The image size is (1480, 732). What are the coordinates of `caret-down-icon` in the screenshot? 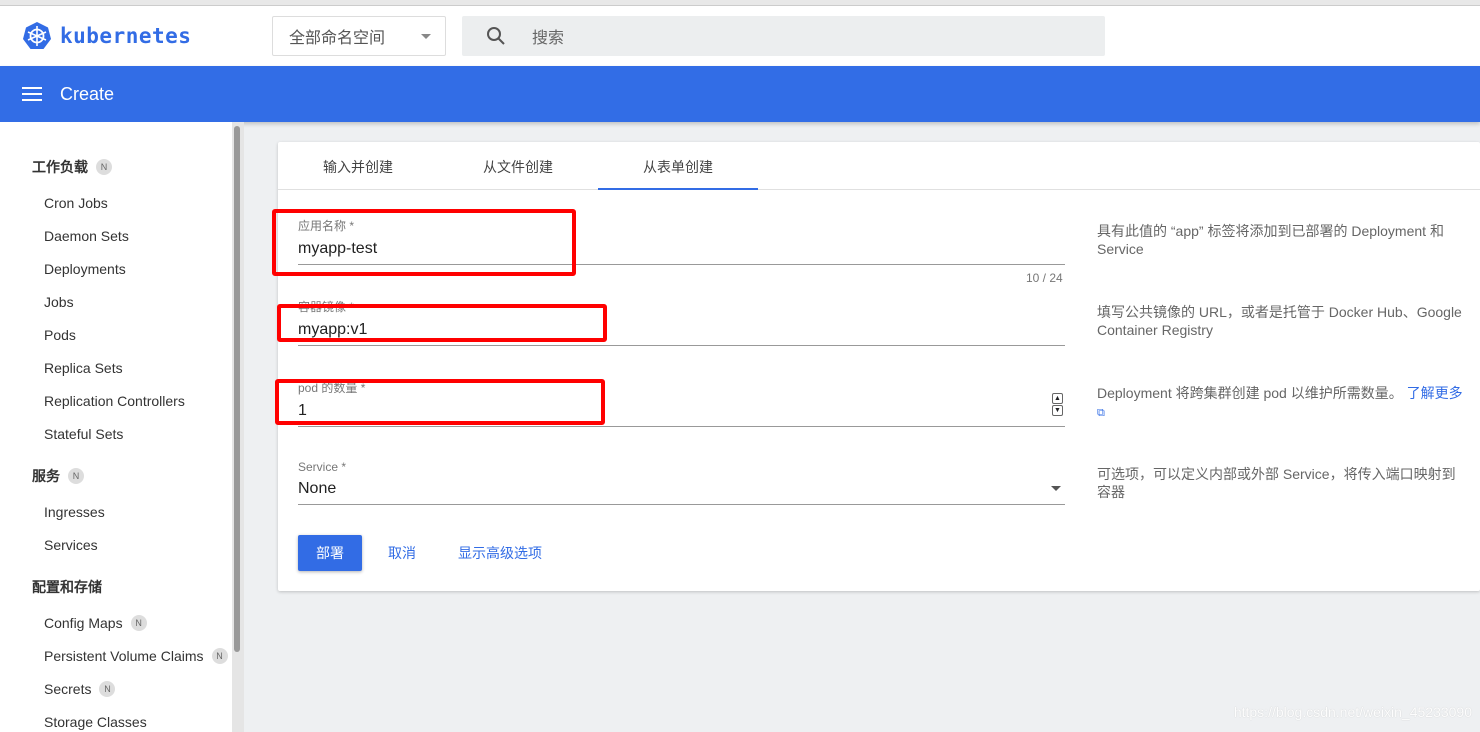 It's located at (426, 36).